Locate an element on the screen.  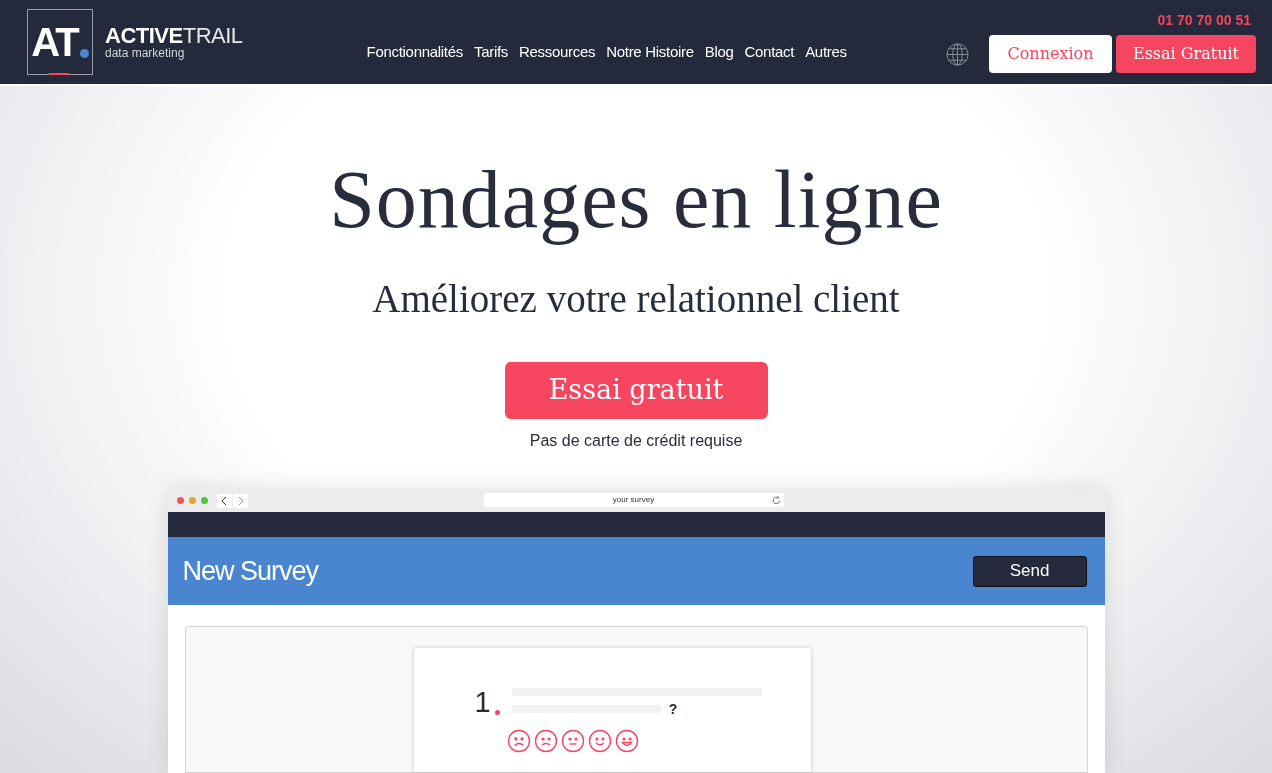
address-text: your survey is located at coordinates (633, 500).